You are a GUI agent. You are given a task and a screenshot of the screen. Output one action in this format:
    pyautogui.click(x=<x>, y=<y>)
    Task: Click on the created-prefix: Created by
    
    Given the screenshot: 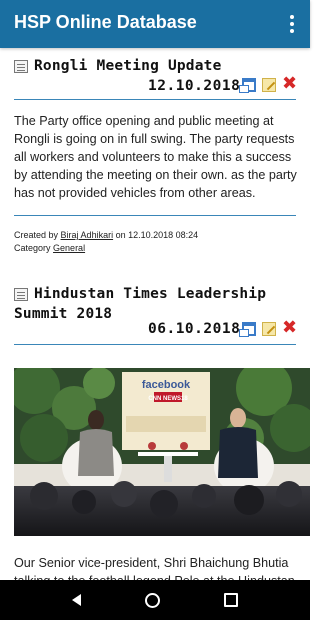 What is the action you would take?
    pyautogui.click(x=36, y=235)
    